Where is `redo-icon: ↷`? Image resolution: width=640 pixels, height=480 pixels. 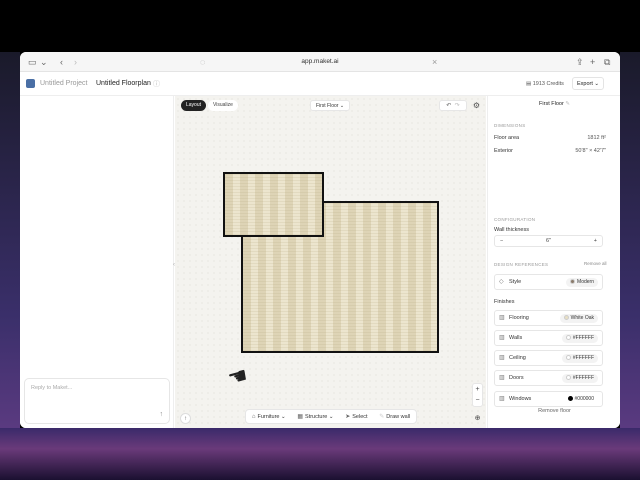
redo-icon: ↷ is located at coordinates (457, 106).